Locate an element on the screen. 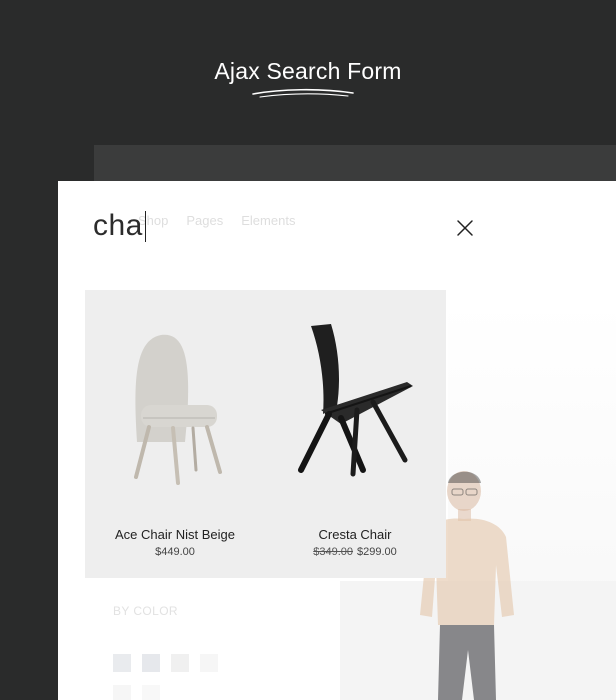  close-icon is located at coordinates (465, 228).